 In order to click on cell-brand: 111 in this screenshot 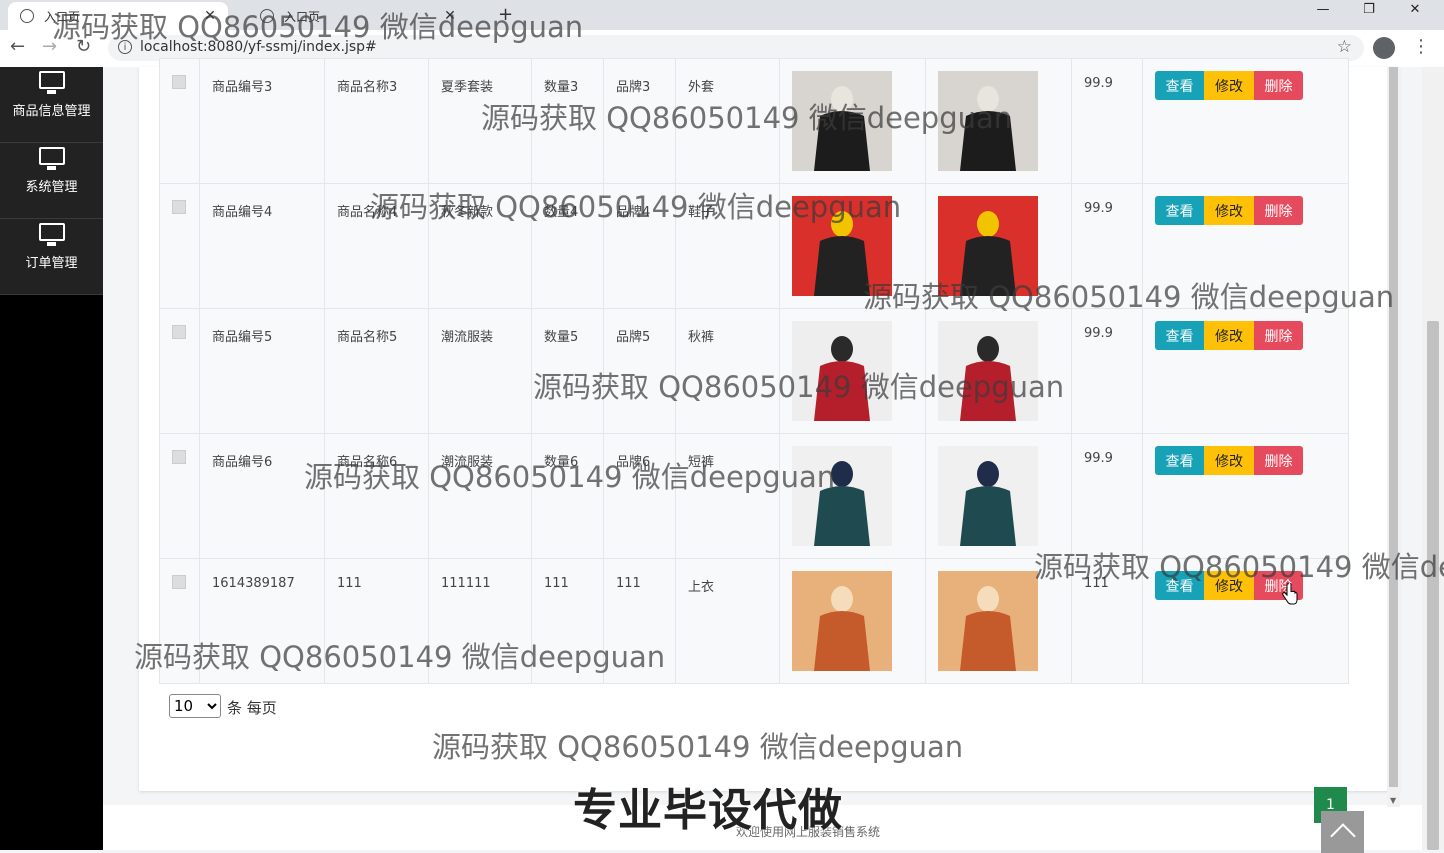, I will do `click(628, 583)`.